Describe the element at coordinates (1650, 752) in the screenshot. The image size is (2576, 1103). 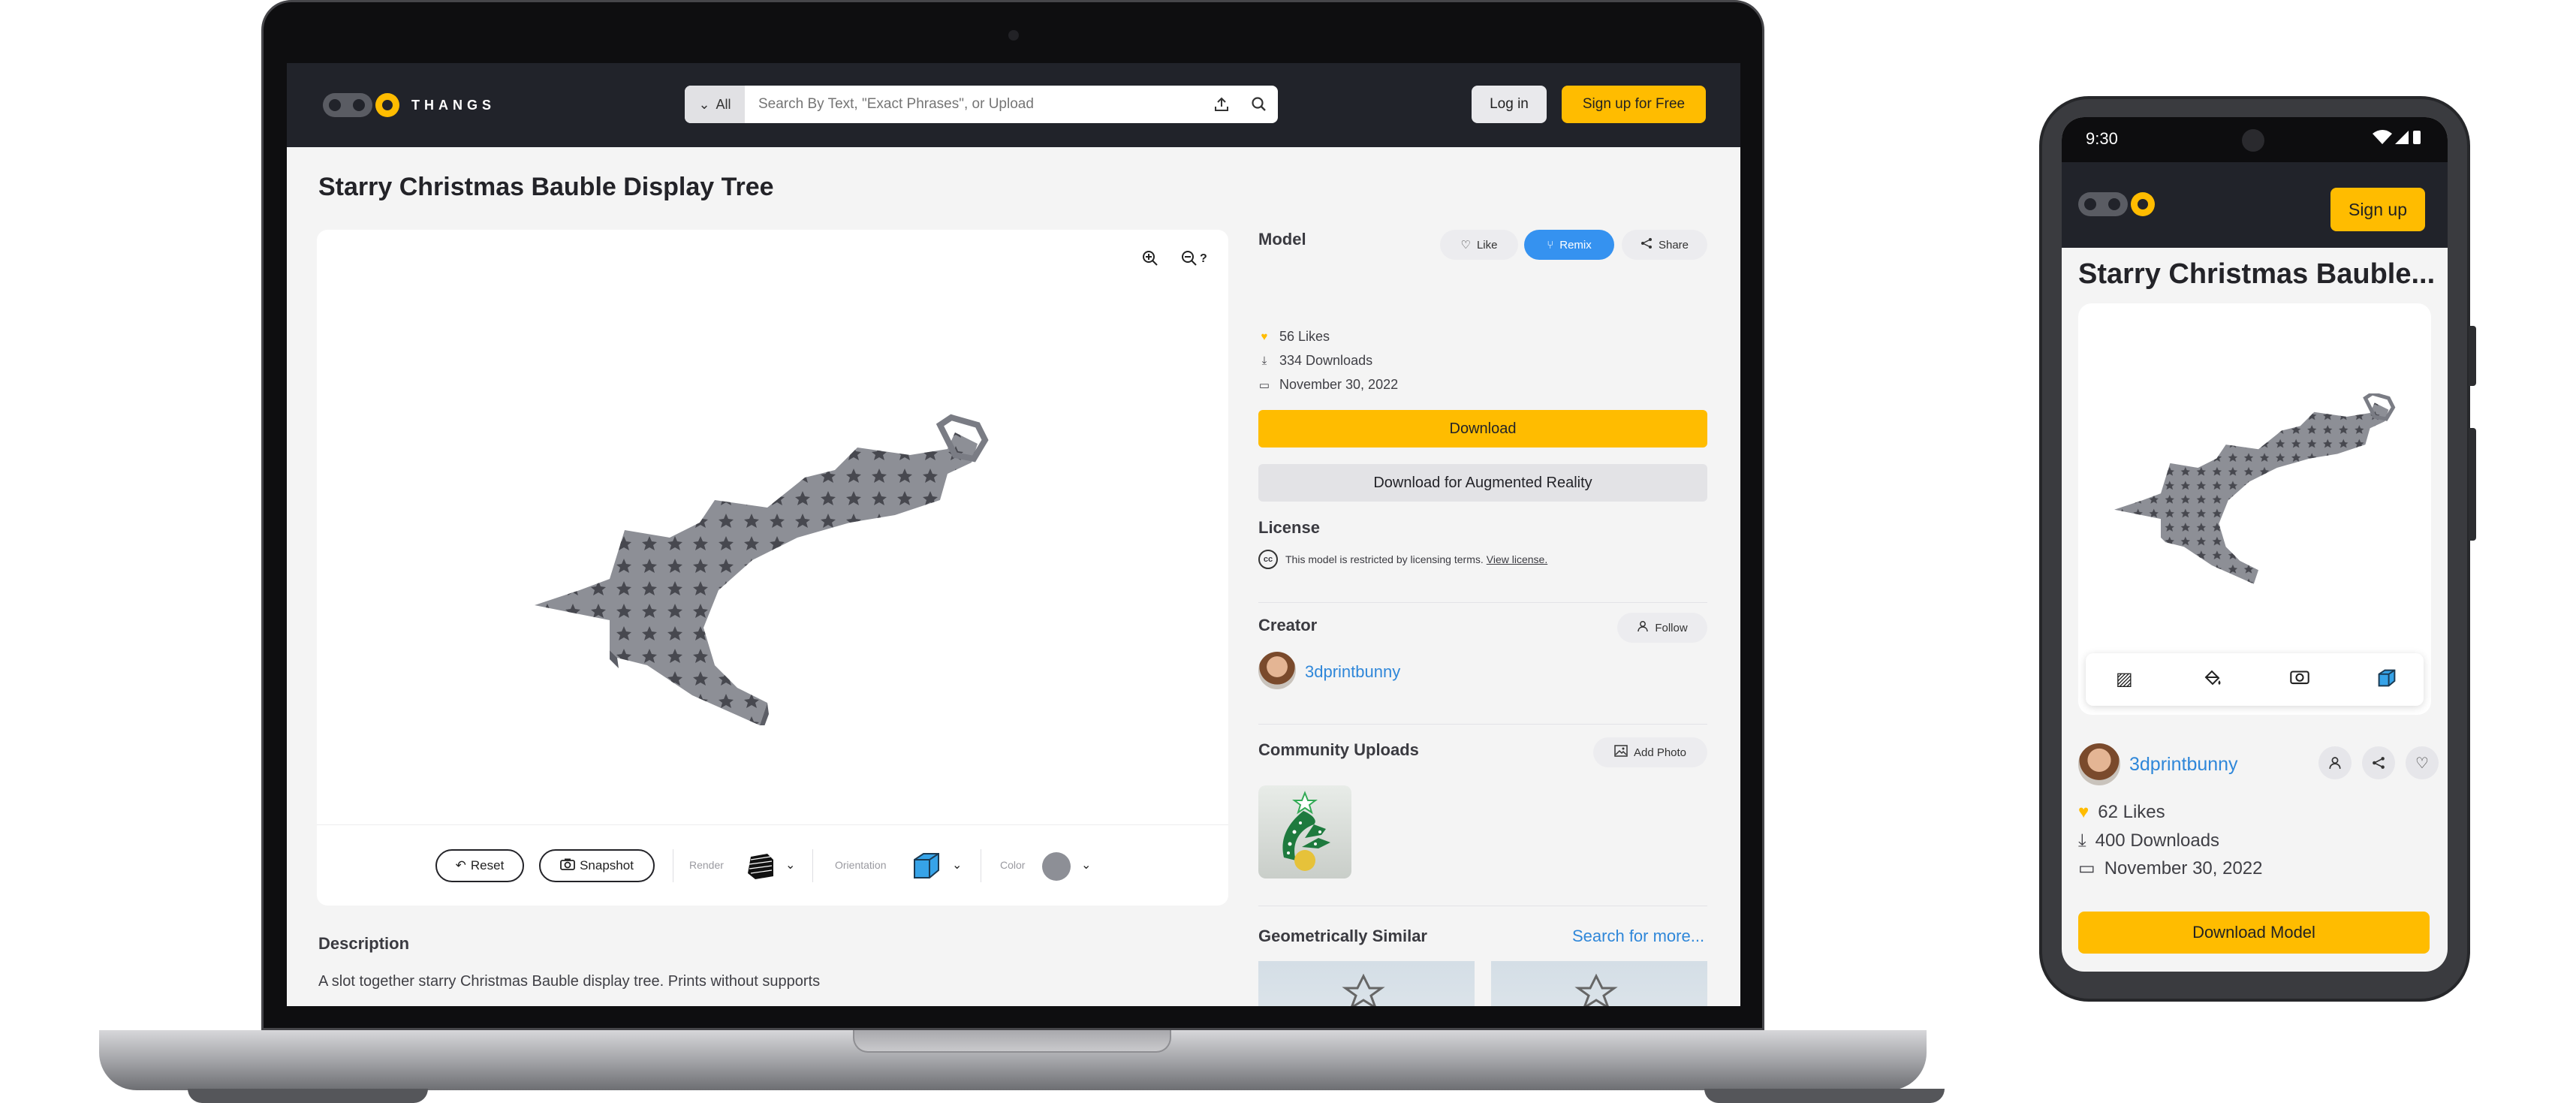
I see `add-photo-button: Add Photo` at that location.